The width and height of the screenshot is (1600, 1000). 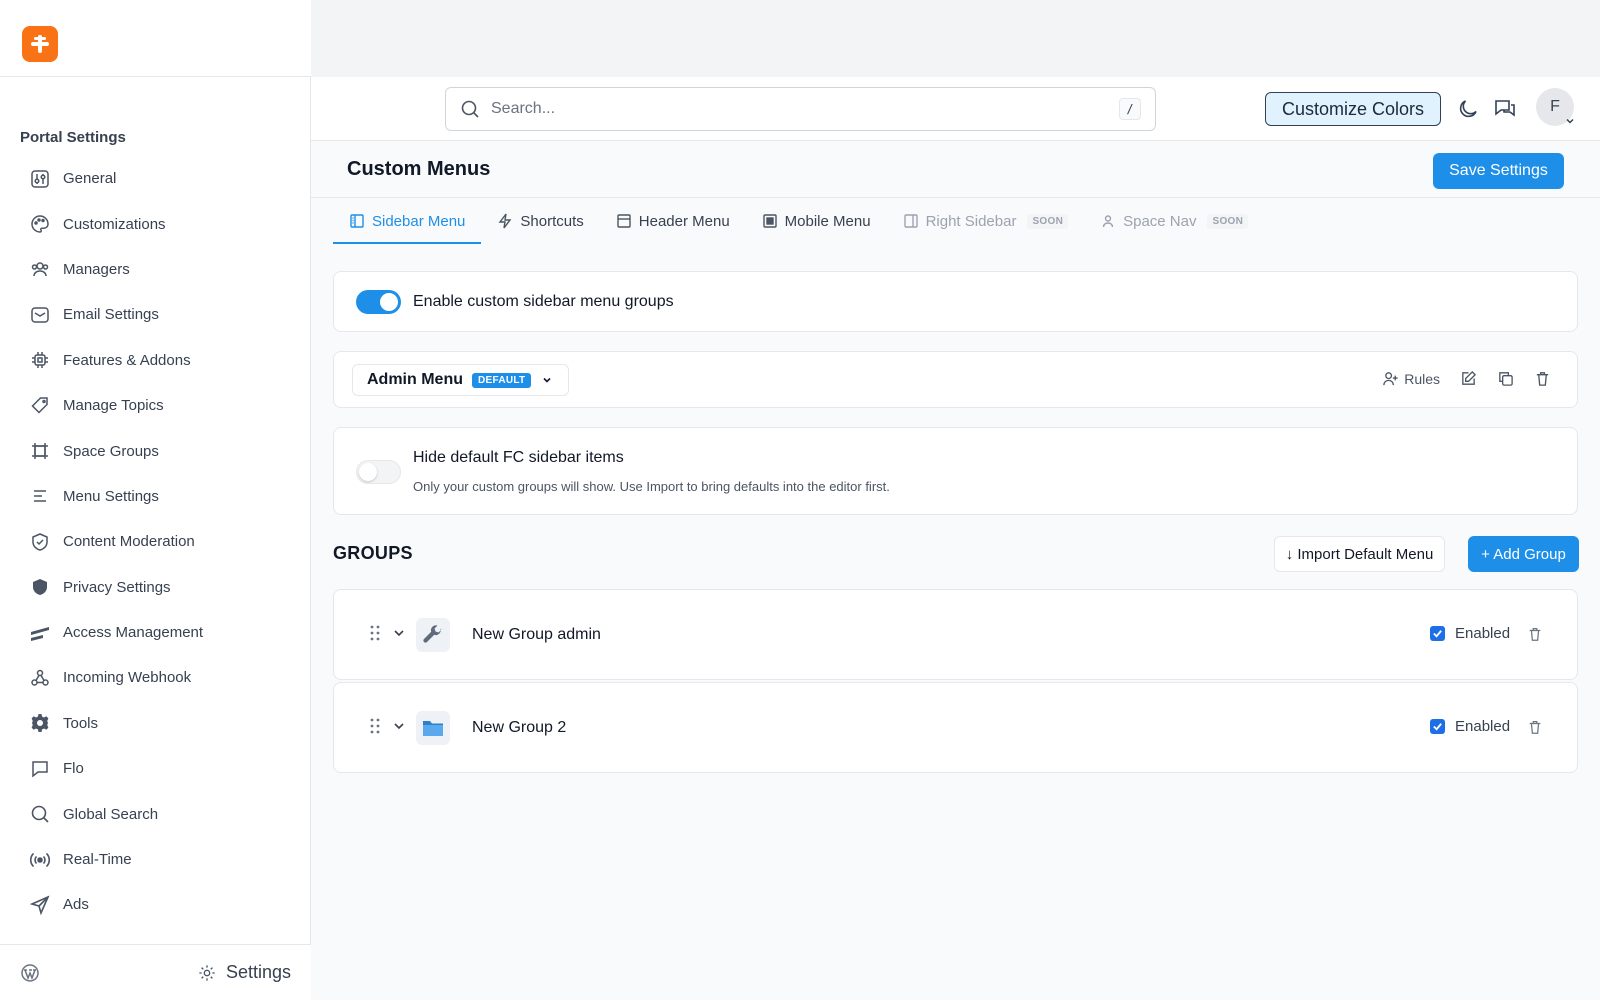 What do you see at coordinates (433, 728) in the screenshot?
I see `folder-icon` at bounding box center [433, 728].